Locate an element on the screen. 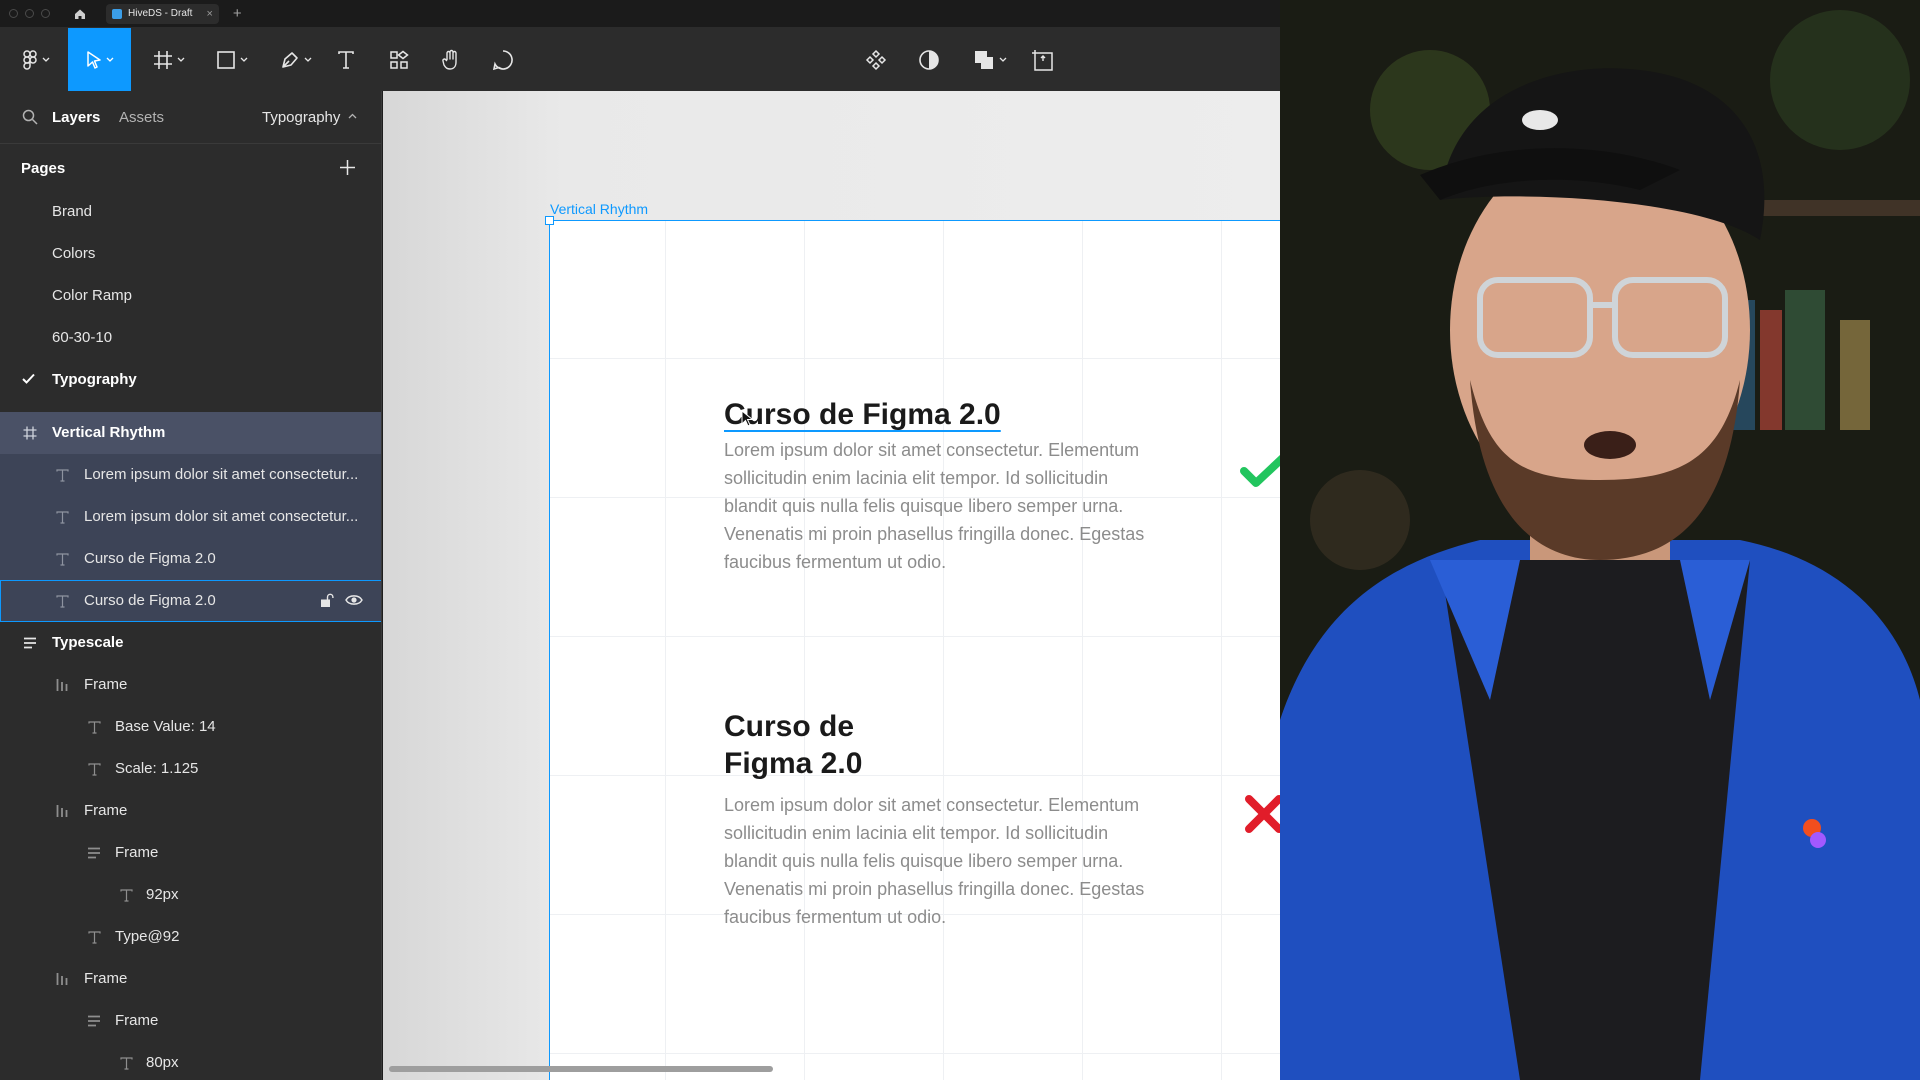 This screenshot has width=1920, height=1080. page-item-color-ramp: Color Ramp is located at coordinates (190, 296).